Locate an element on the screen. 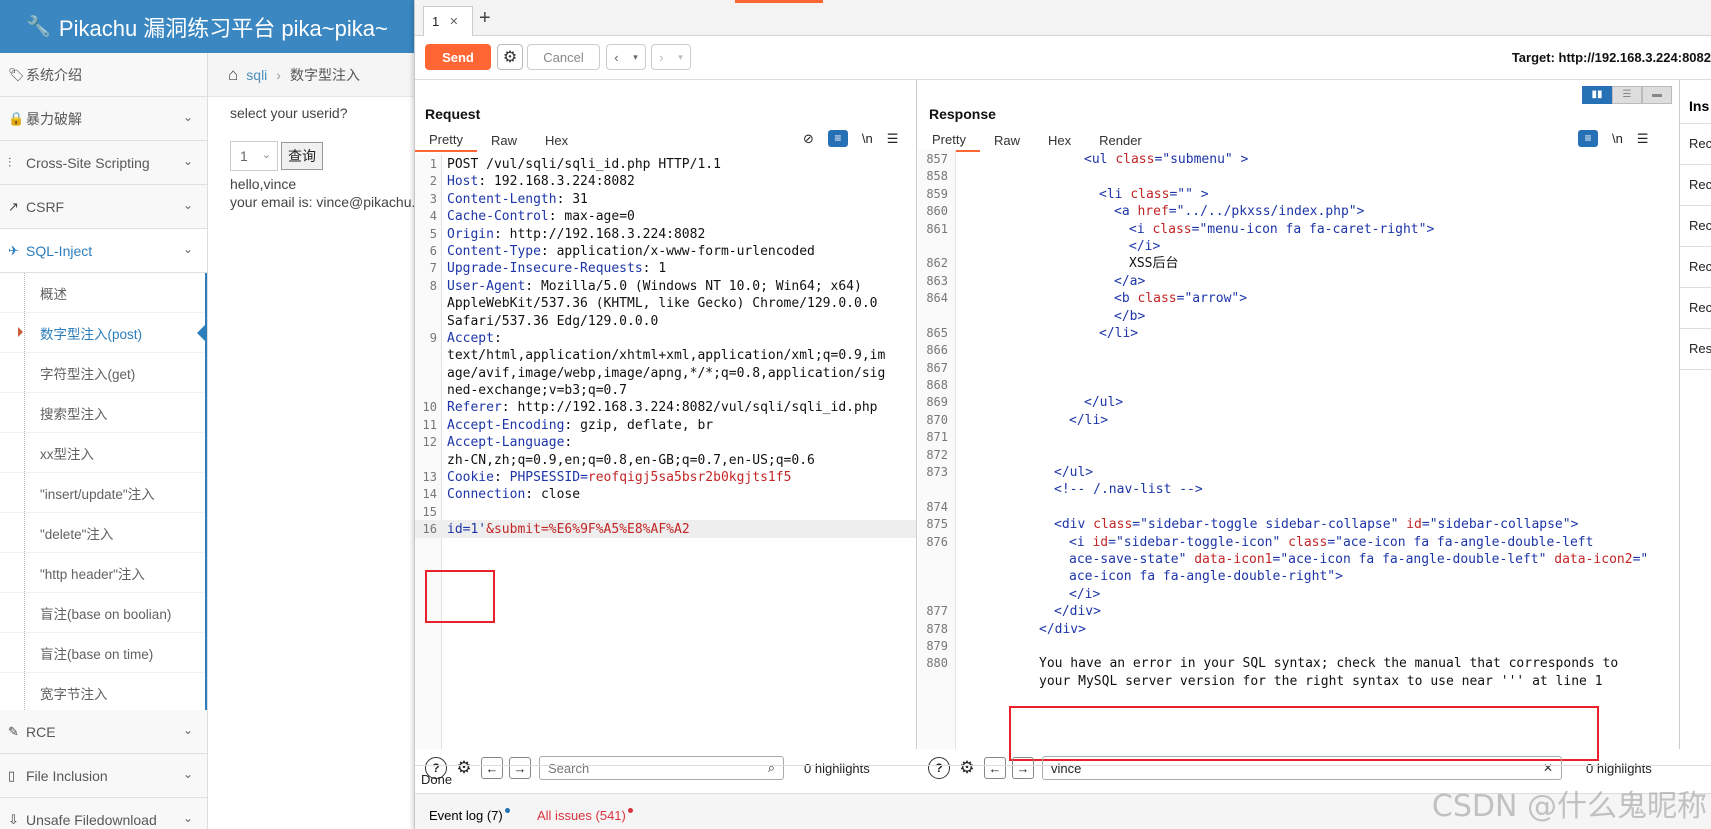 Image resolution: width=1711 pixels, height=829 pixels. submenu-item-label: 字符型注入(get) is located at coordinates (88, 374).